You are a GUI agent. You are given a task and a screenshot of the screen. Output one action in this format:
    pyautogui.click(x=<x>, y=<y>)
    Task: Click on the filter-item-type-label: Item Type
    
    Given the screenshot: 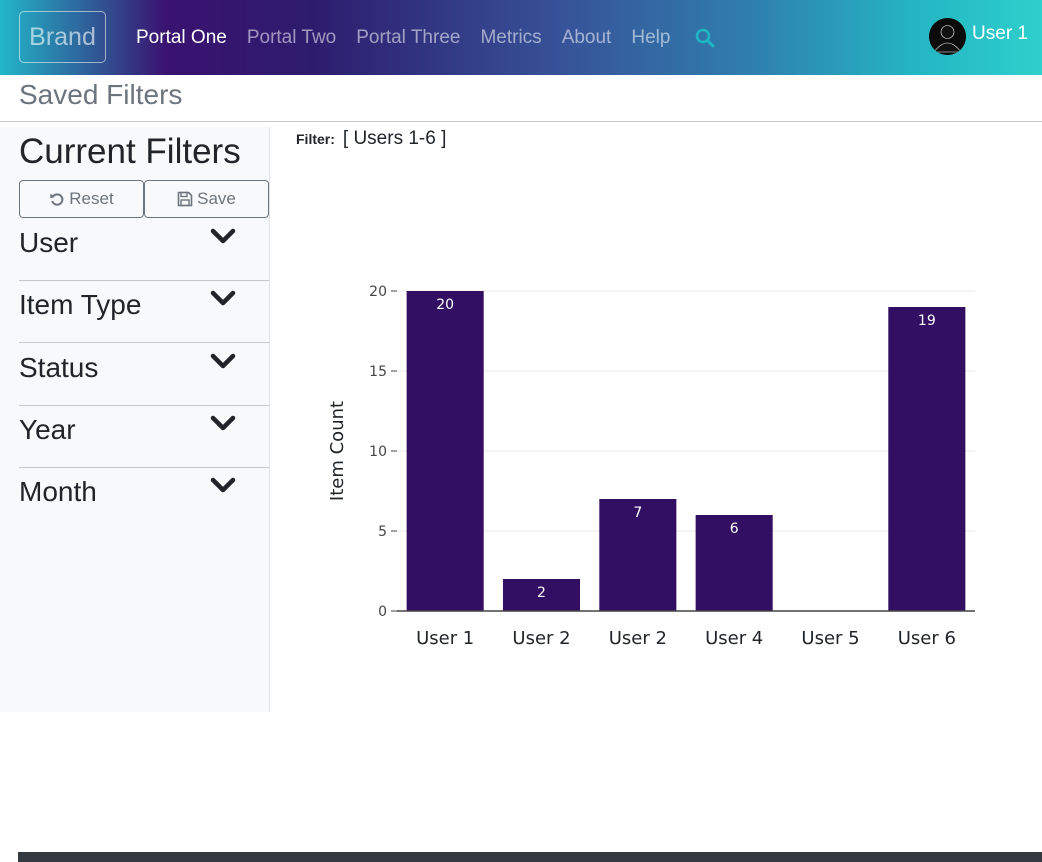 What is the action you would take?
    pyautogui.click(x=80, y=304)
    